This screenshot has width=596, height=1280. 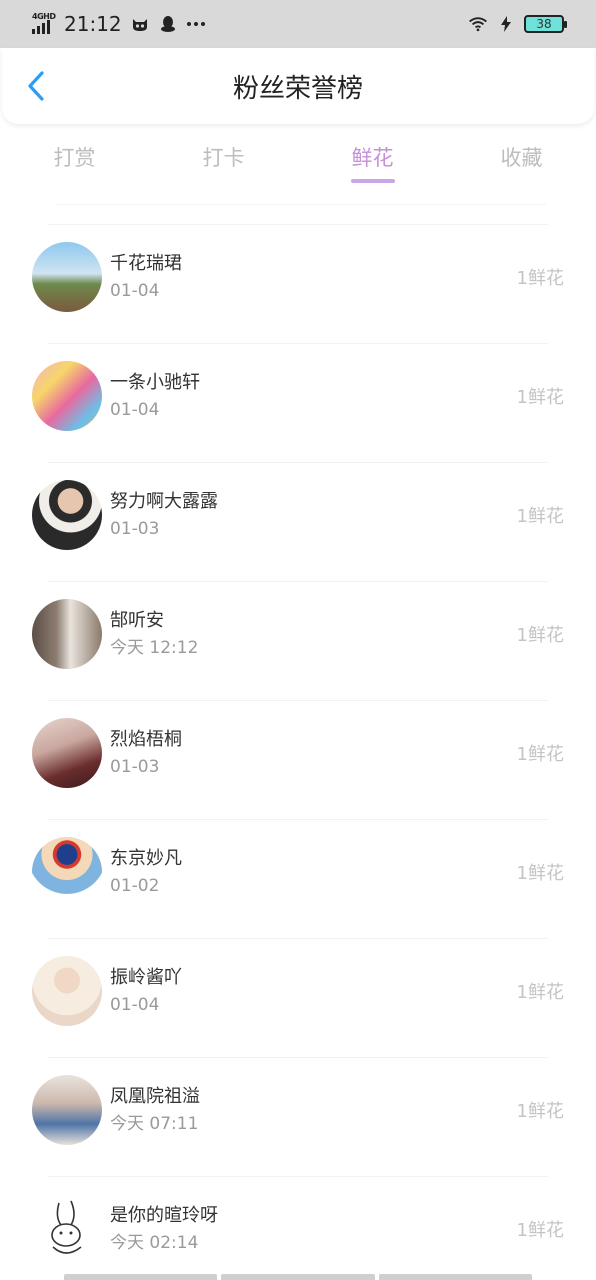 What do you see at coordinates (154, 1243) in the screenshot?
I see `gift-date: 今天 02:14` at bounding box center [154, 1243].